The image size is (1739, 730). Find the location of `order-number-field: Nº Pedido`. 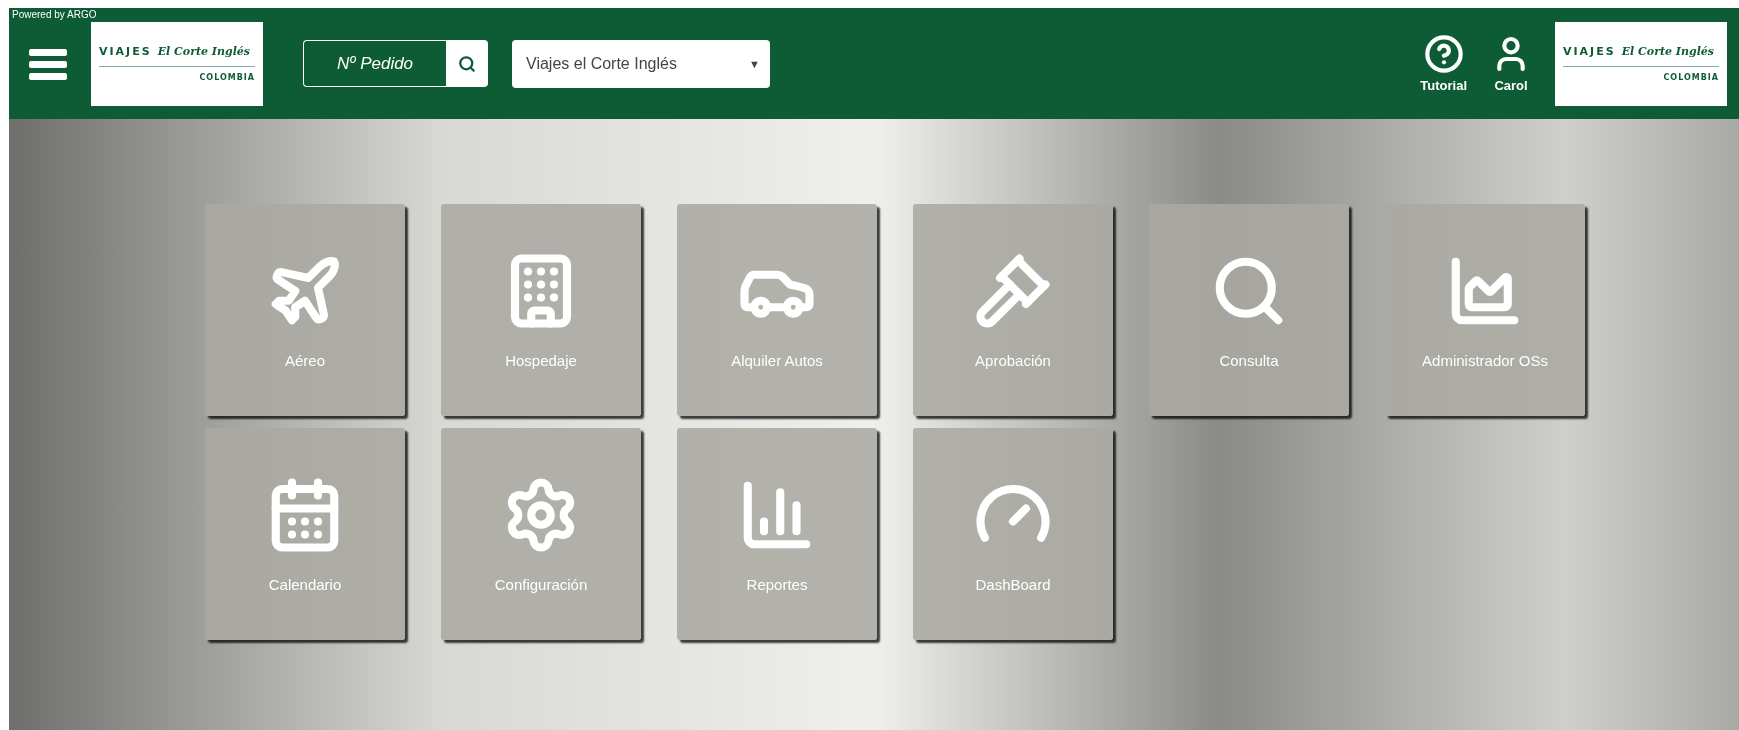

order-number-field: Nº Pedido is located at coordinates (374, 63).